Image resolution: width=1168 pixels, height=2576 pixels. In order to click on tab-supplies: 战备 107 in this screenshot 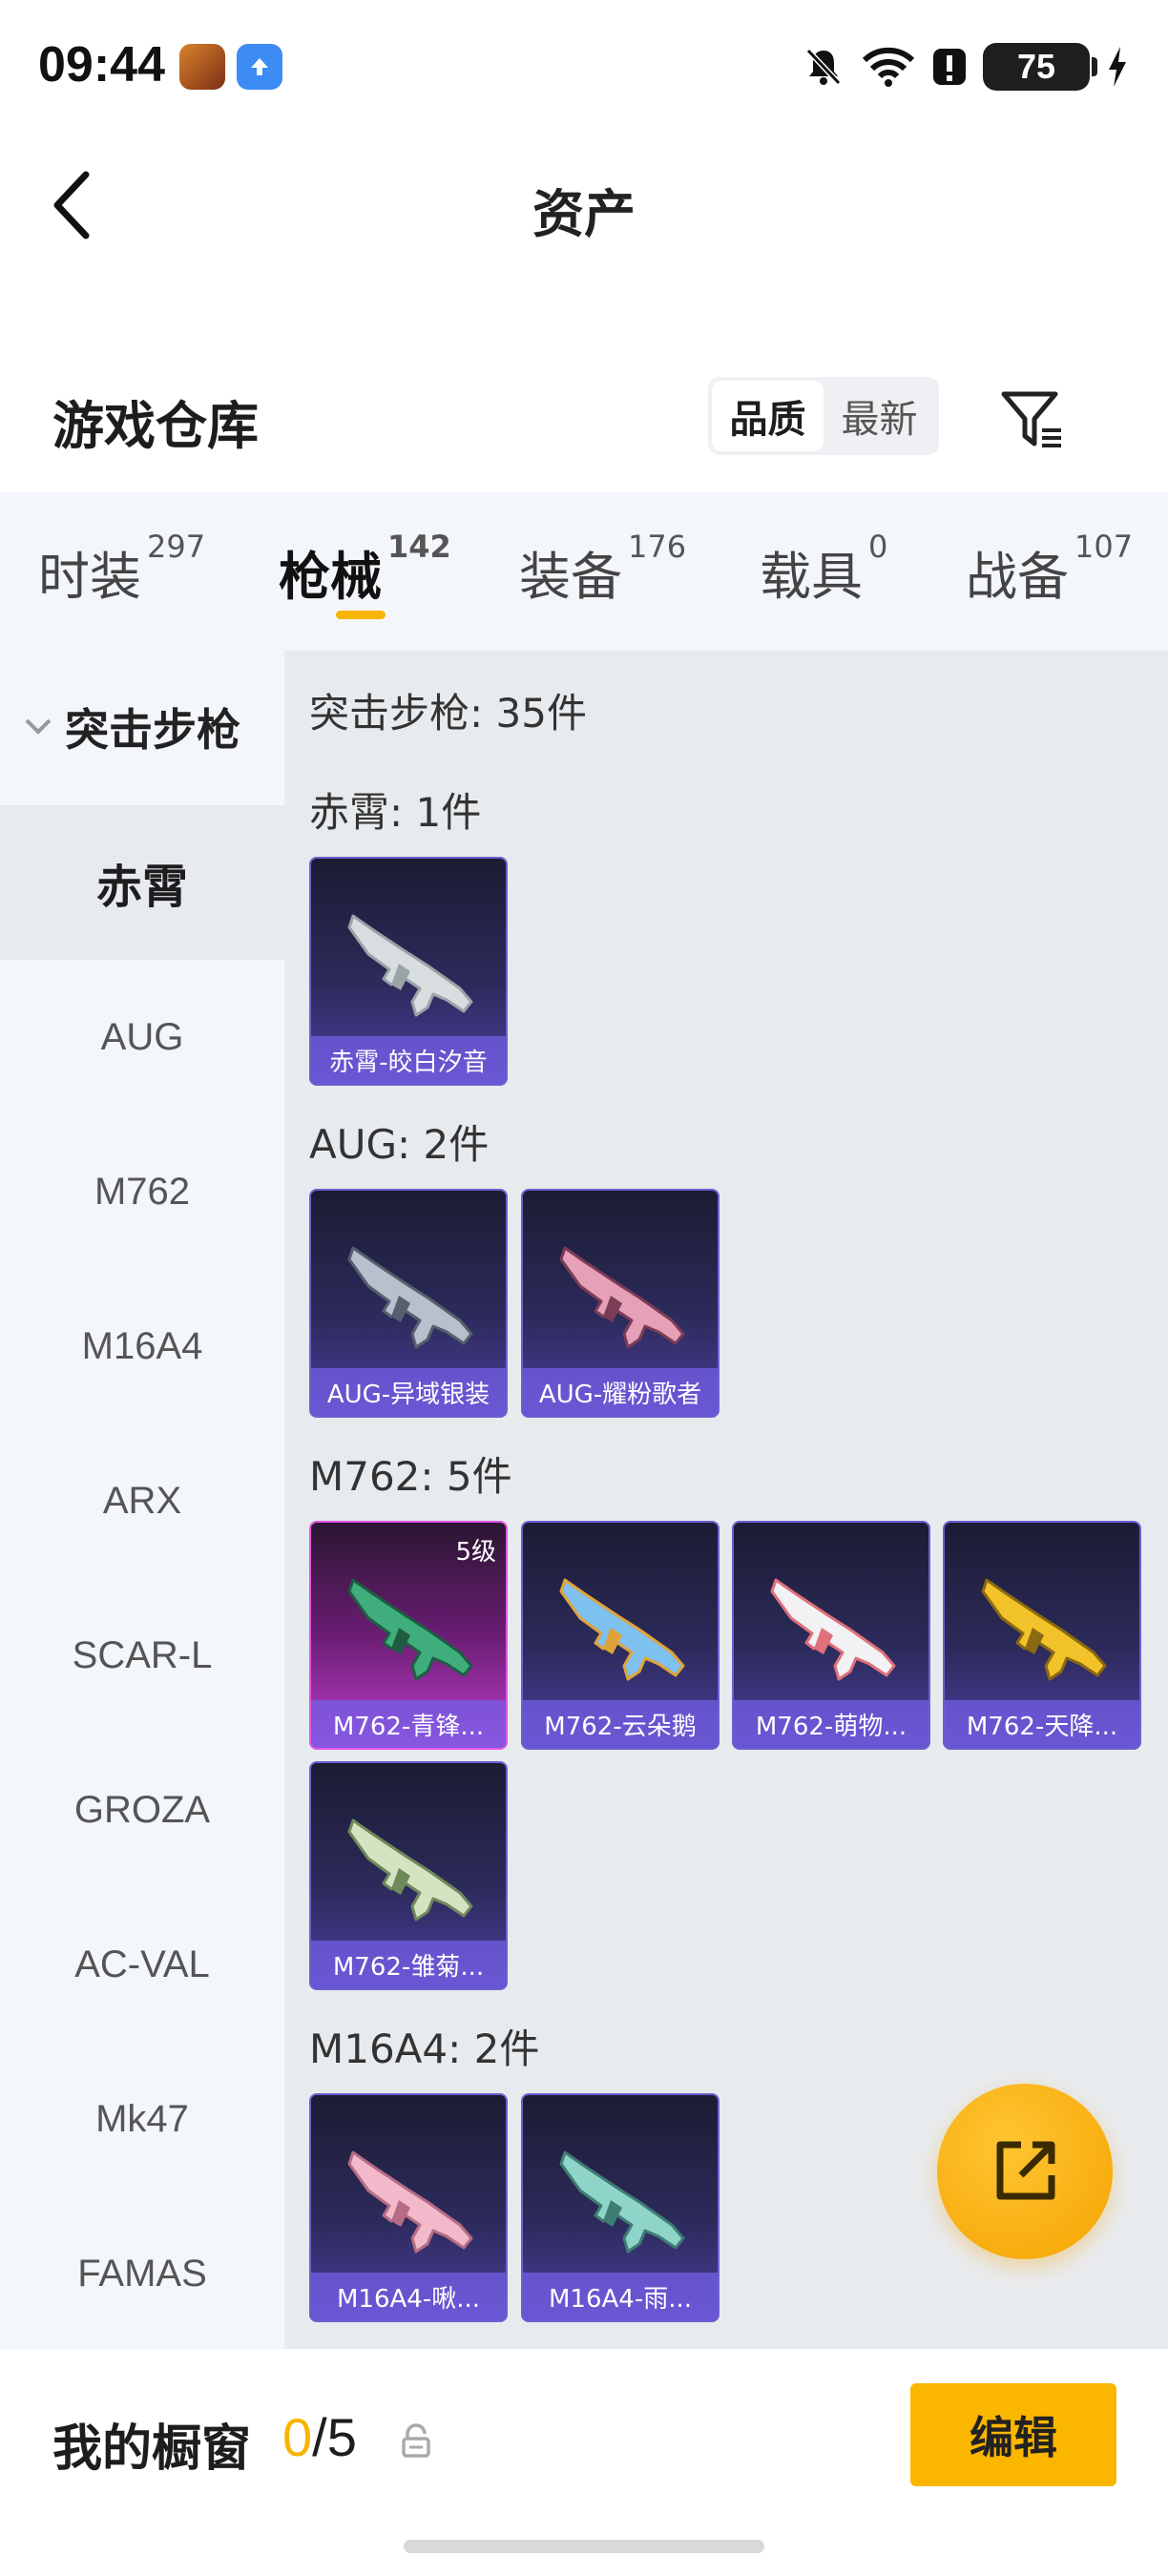, I will do `click(1049, 569)`.